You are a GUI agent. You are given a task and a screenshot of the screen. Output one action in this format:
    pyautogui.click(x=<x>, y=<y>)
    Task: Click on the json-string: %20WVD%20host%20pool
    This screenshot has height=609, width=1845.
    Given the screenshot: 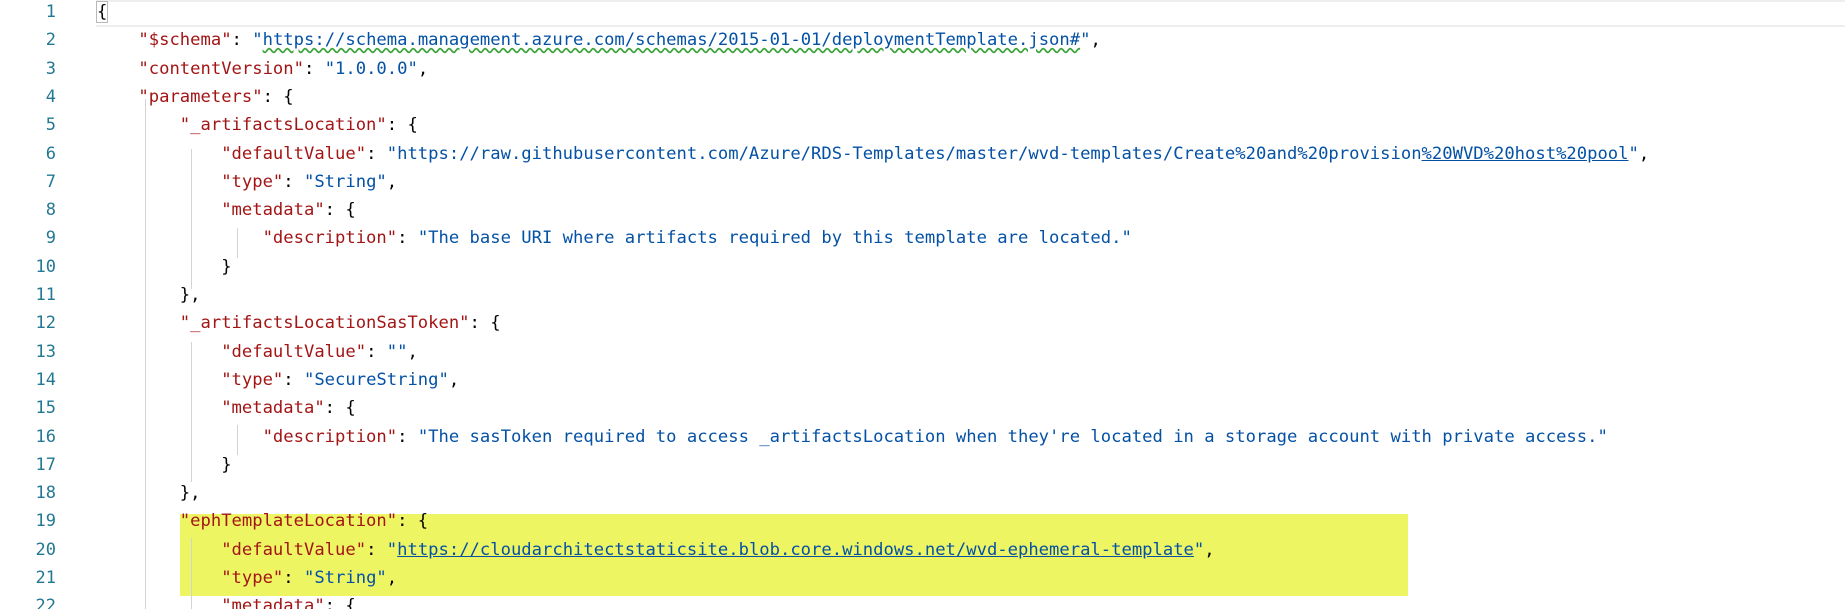 What is the action you would take?
    pyautogui.click(x=1525, y=154)
    